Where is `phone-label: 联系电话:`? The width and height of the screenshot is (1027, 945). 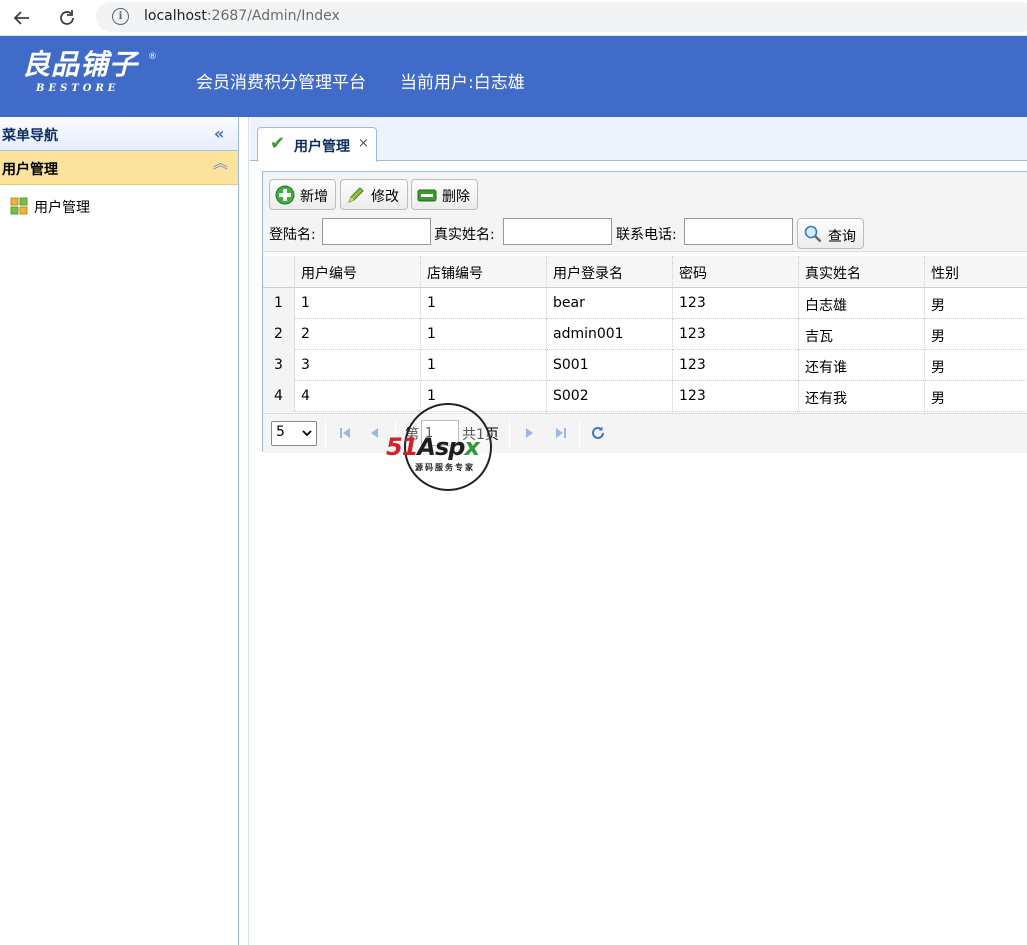 phone-label: 联系电话: is located at coordinates (646, 235).